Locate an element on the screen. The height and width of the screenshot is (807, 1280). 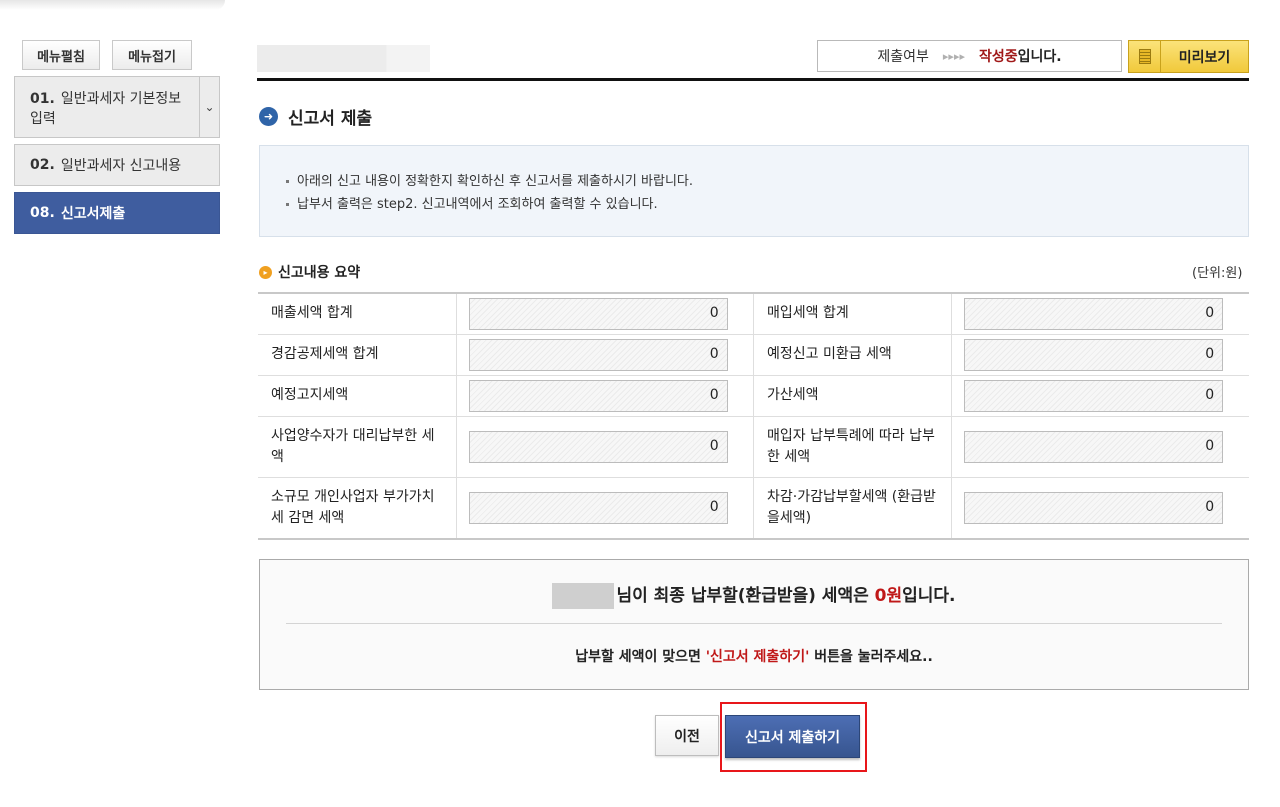
section-title: ➜ 신고서 제출 is located at coordinates (315, 116).